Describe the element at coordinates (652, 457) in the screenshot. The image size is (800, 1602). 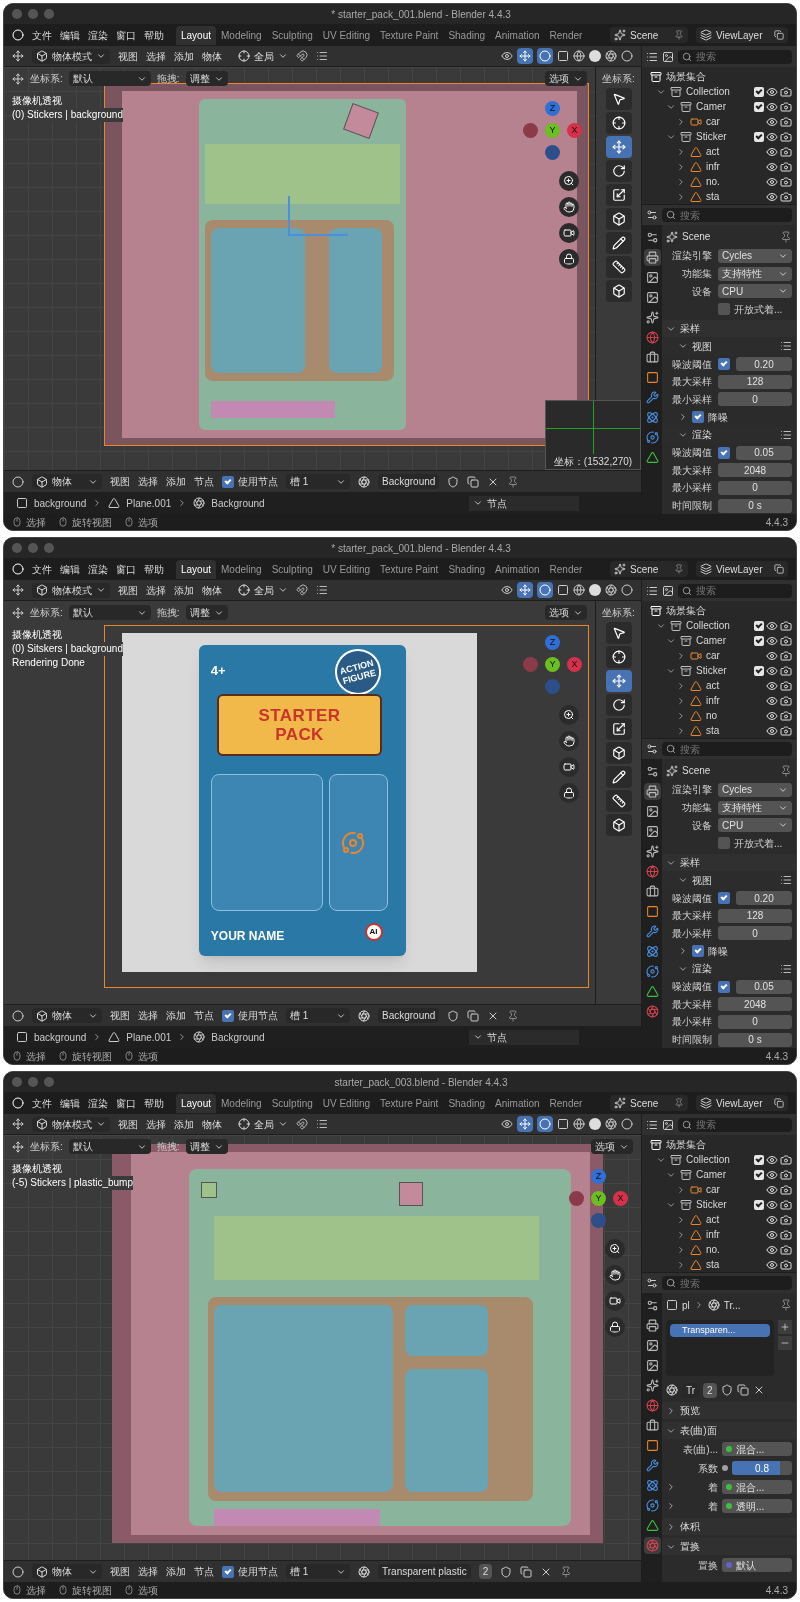
I see `triangle-icon` at that location.